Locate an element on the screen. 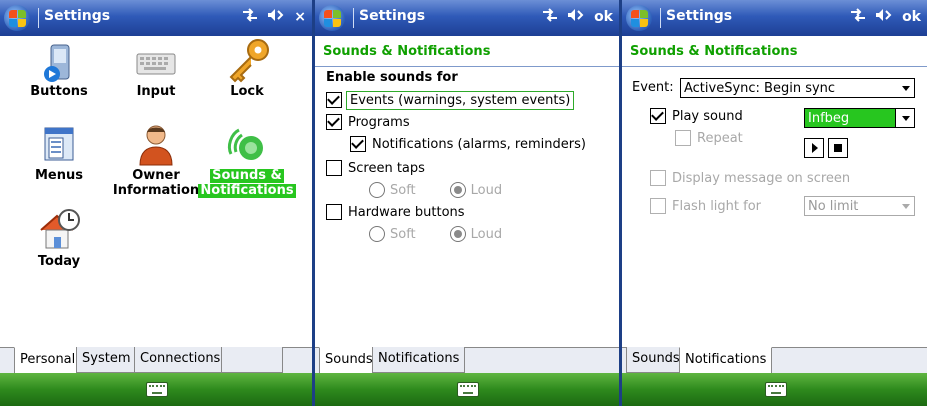  settings-item-sounds-notifications: Sounds & Notifications is located at coordinates (247, 160).